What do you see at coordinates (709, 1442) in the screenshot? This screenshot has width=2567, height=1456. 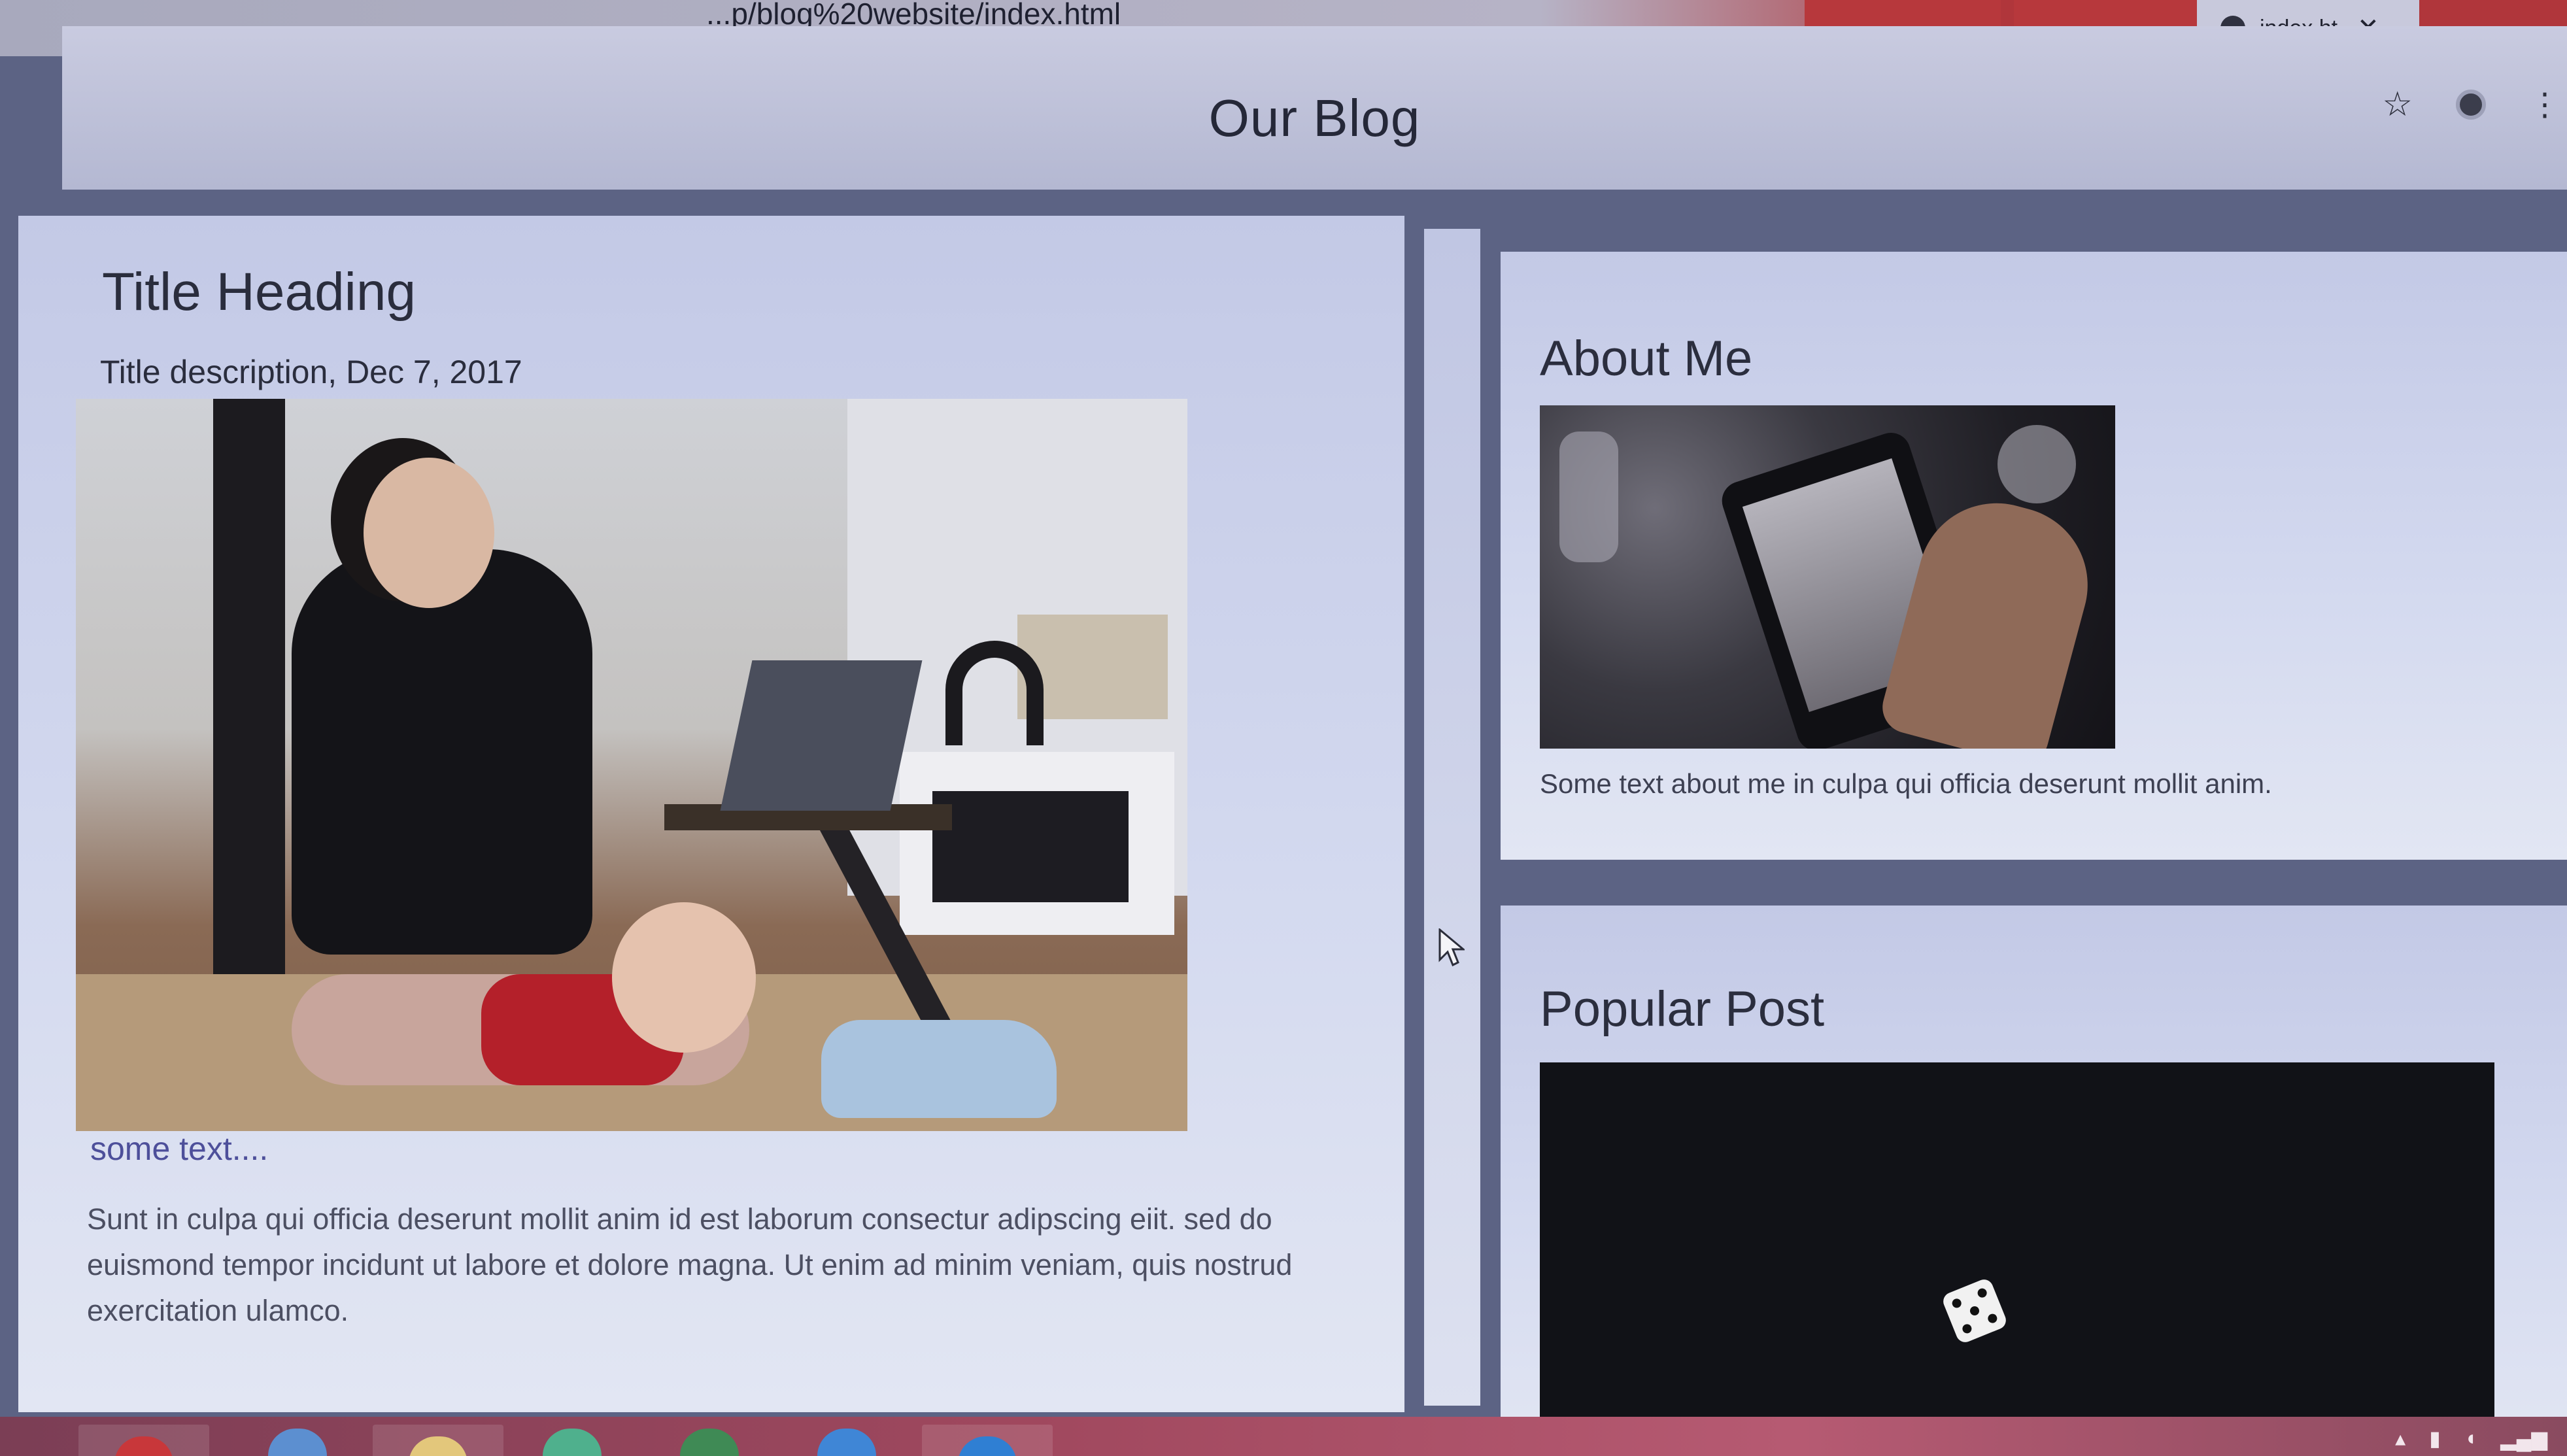 I see `store-icon` at bounding box center [709, 1442].